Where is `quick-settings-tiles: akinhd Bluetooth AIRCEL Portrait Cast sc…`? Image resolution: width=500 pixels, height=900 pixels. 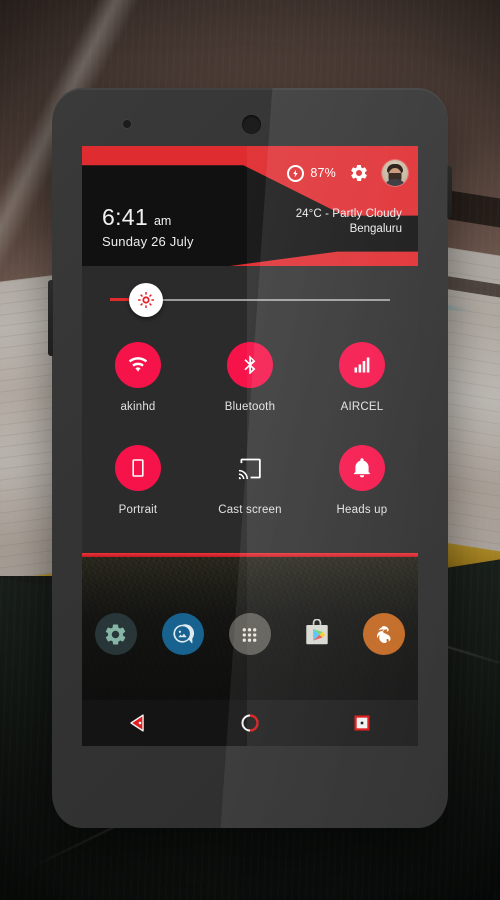
quick-settings-tiles: akinhd Bluetooth AIRCEL Portrait Cast sc… is located at coordinates (250, 424).